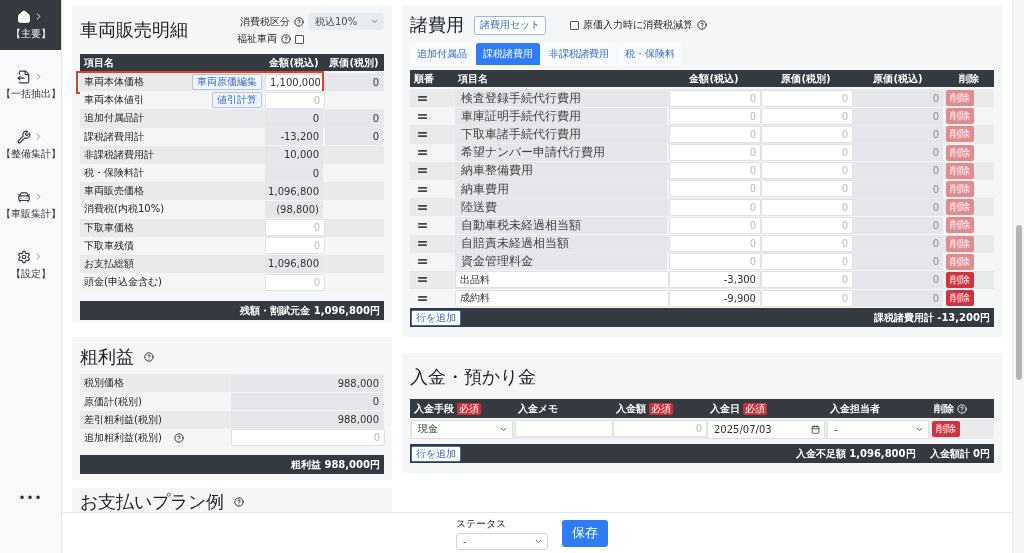  What do you see at coordinates (878, 429) in the screenshot?
I see `staff-select: -` at bounding box center [878, 429].